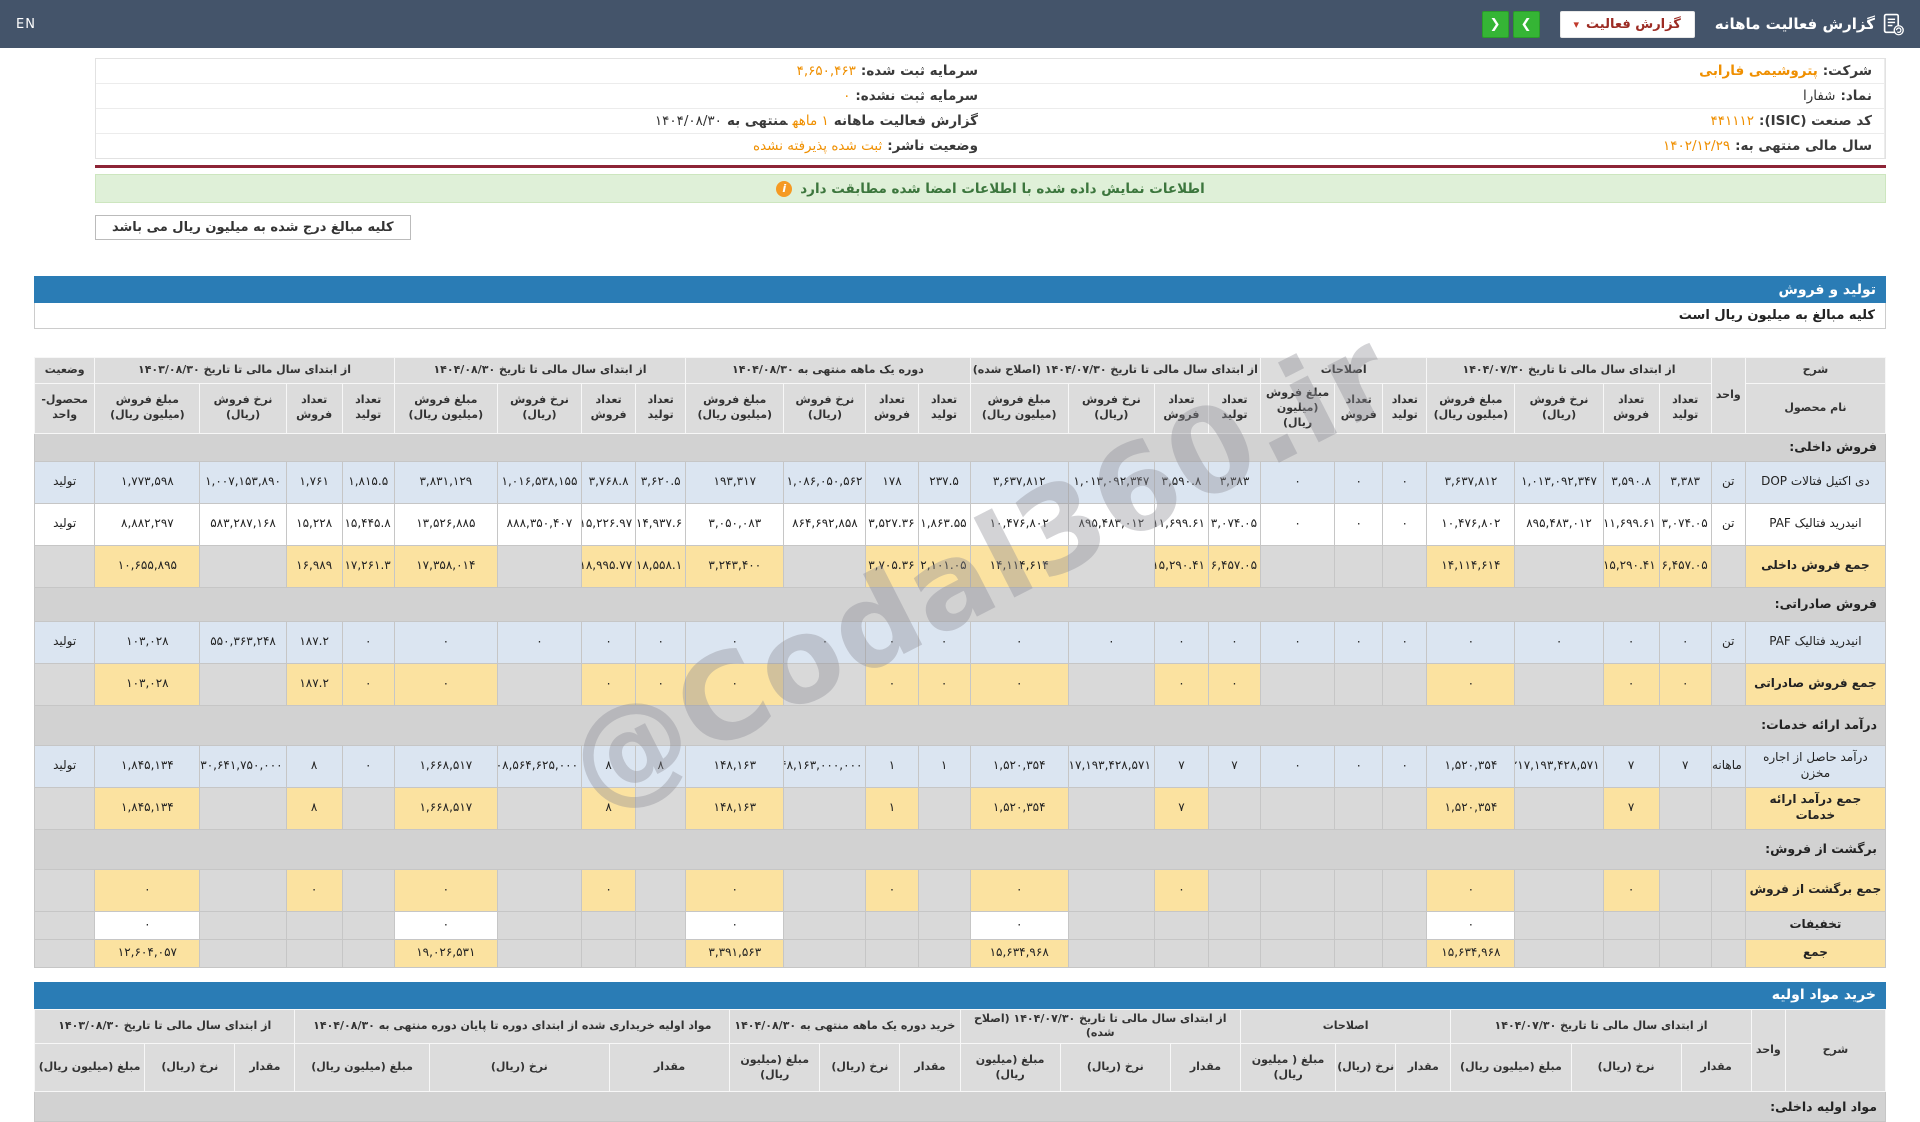  What do you see at coordinates (147, 482) in the screenshot?
I see `value-cell: ۱,۷۷۳,۵۹۸` at bounding box center [147, 482].